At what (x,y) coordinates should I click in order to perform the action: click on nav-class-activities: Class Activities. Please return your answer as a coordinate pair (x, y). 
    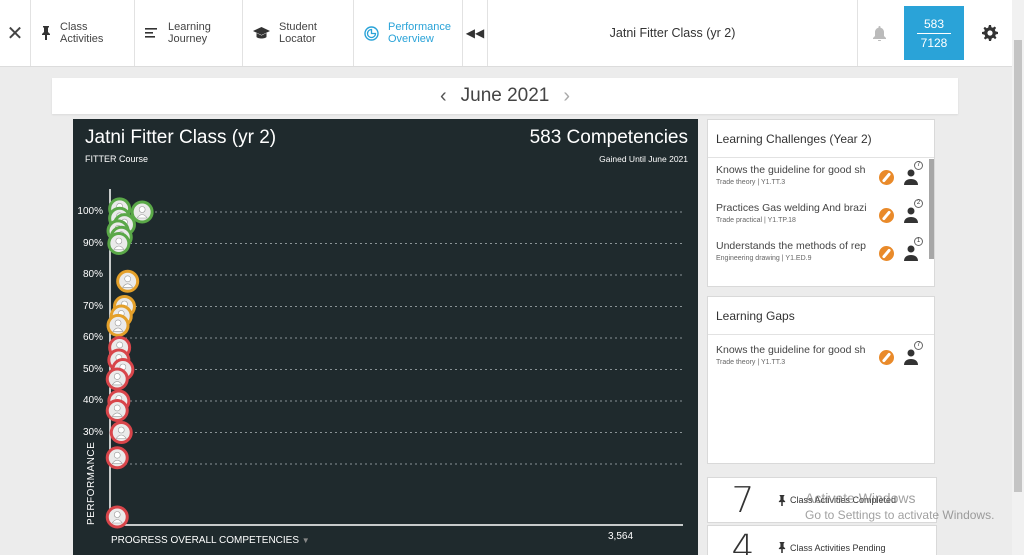
    Looking at the image, I should click on (82, 33).